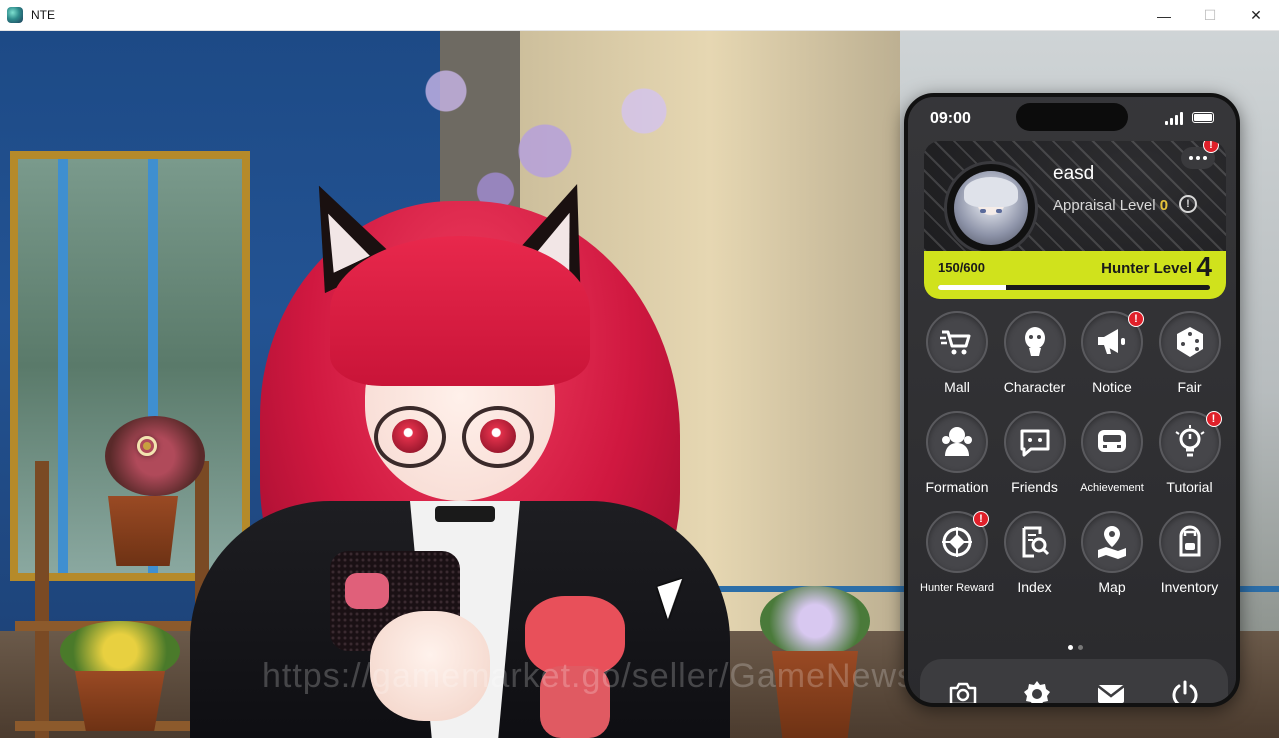  Describe the element at coordinates (963, 692) in the screenshot. I see `camera-icon` at that location.